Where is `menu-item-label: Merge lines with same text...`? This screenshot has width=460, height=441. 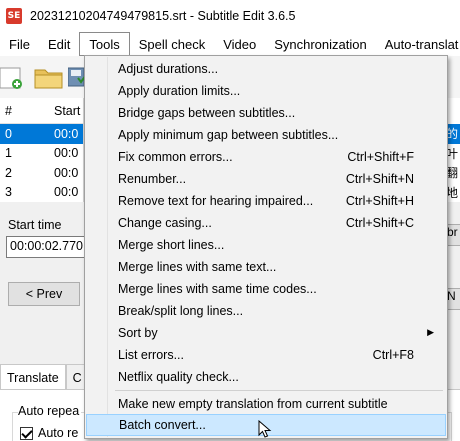
menu-item-label: Merge lines with same text... is located at coordinates (197, 267).